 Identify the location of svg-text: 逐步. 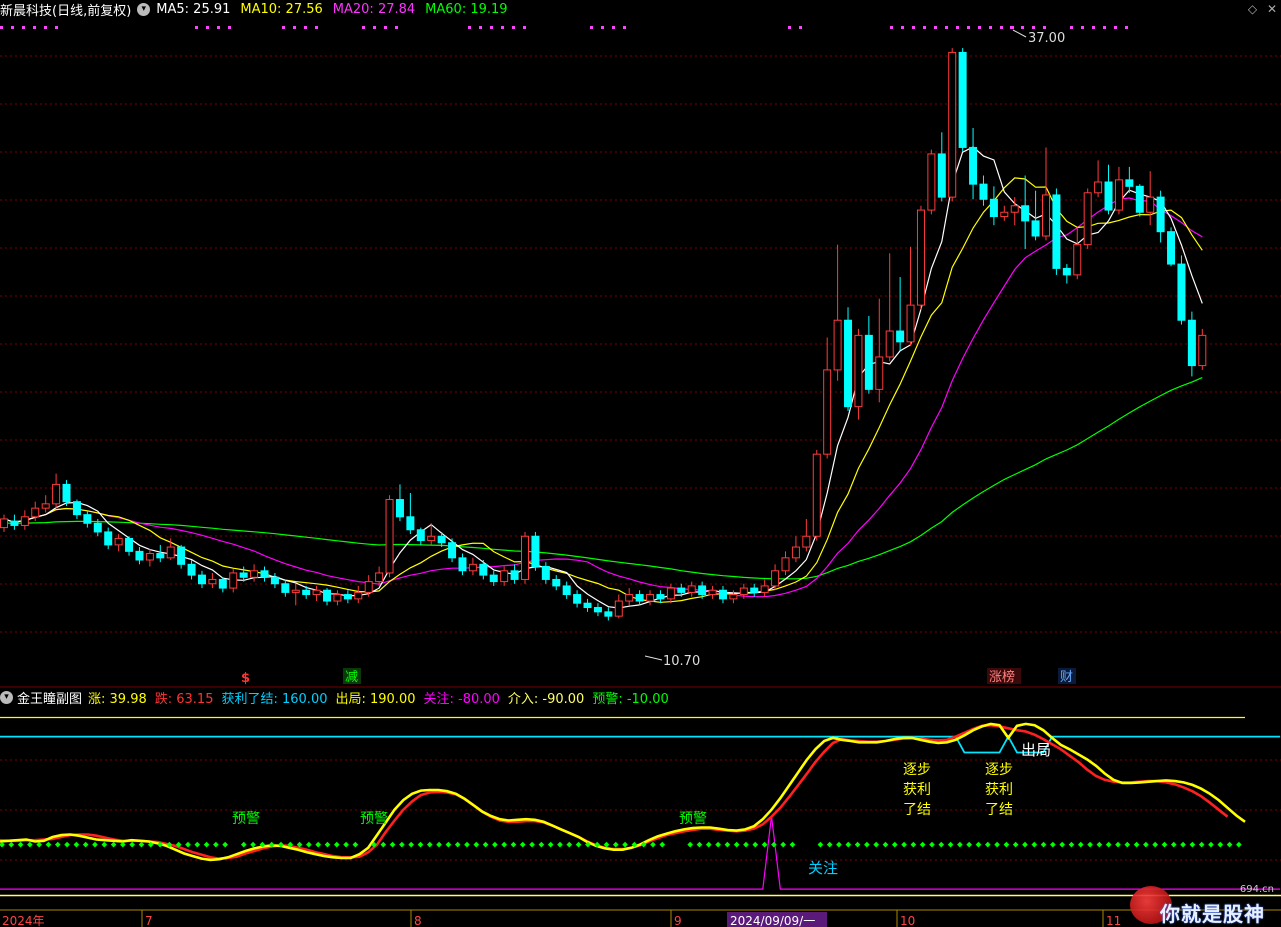
(917, 770).